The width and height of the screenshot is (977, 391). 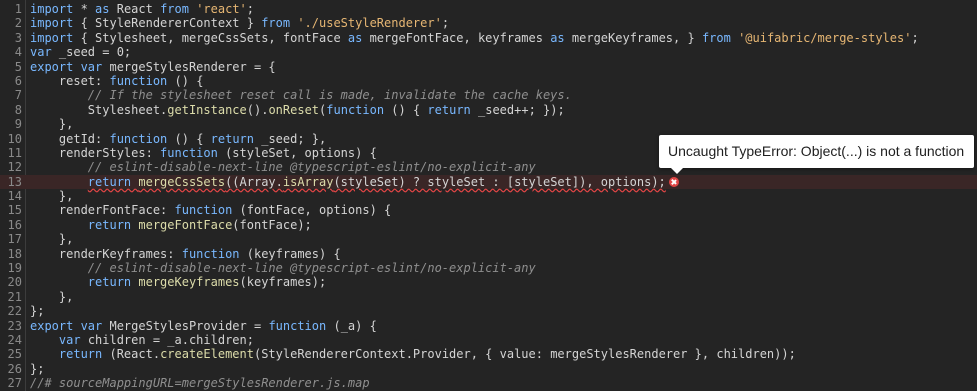 I want to click on line-code: import * as React from 'react';, so click(x=142, y=9).